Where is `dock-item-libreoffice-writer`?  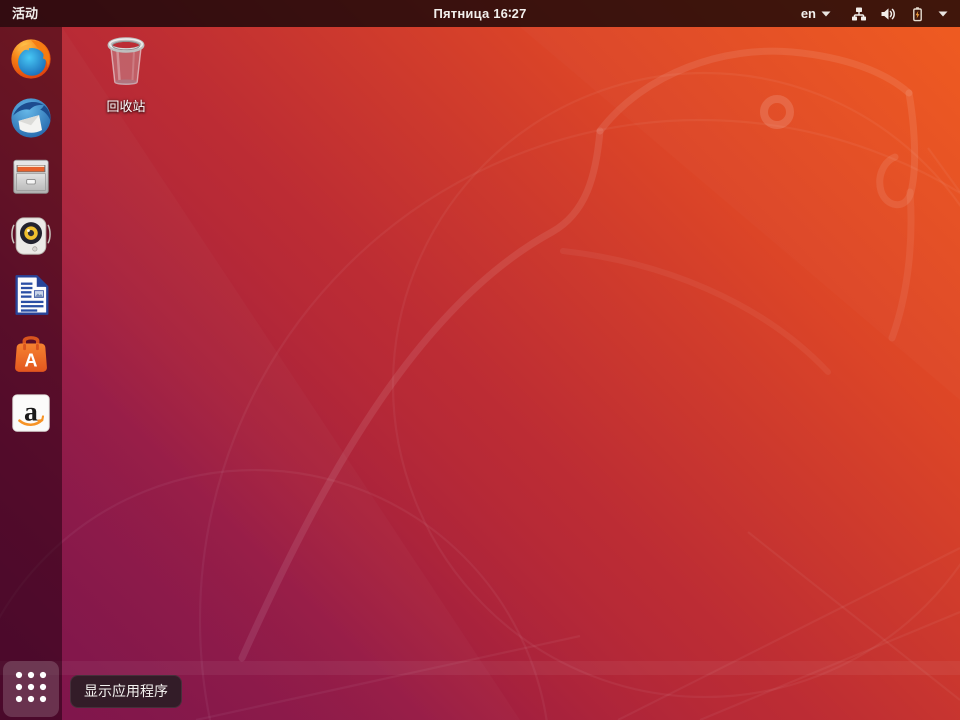 dock-item-libreoffice-writer is located at coordinates (31, 294).